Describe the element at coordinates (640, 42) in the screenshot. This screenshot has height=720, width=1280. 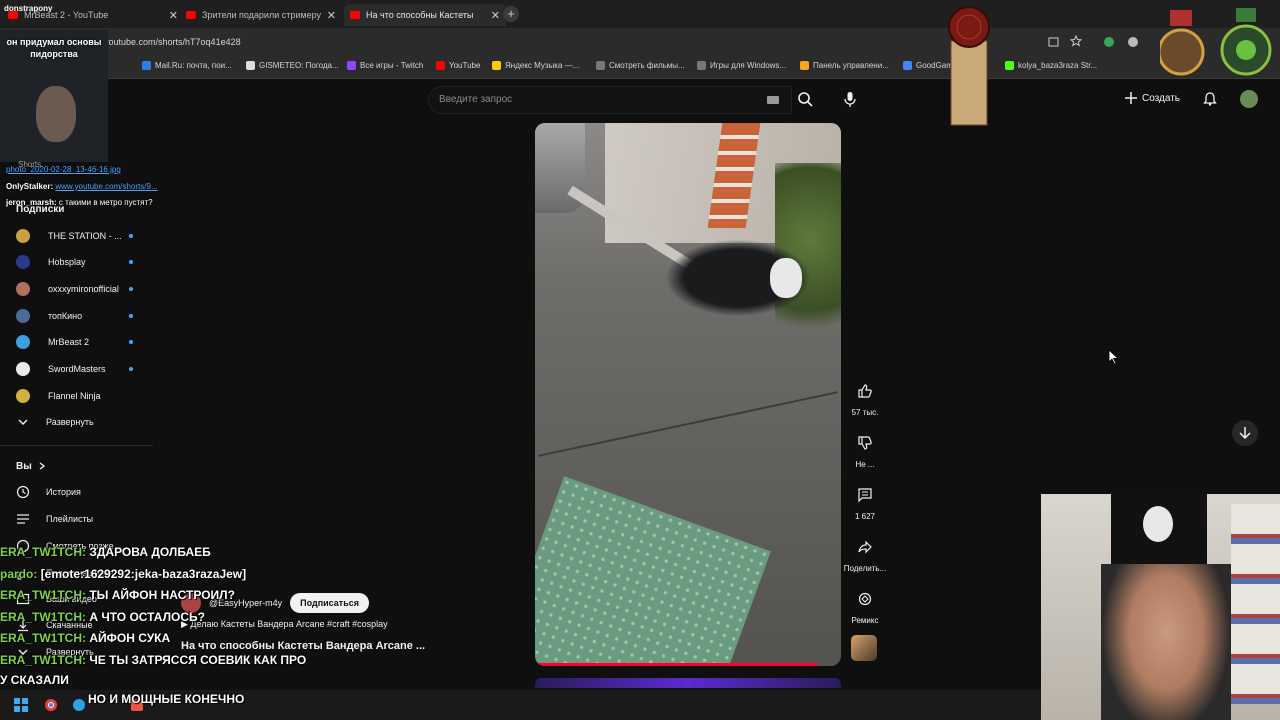
I see `address-bar: youtube.com/shorts/hT7oq41e428` at that location.